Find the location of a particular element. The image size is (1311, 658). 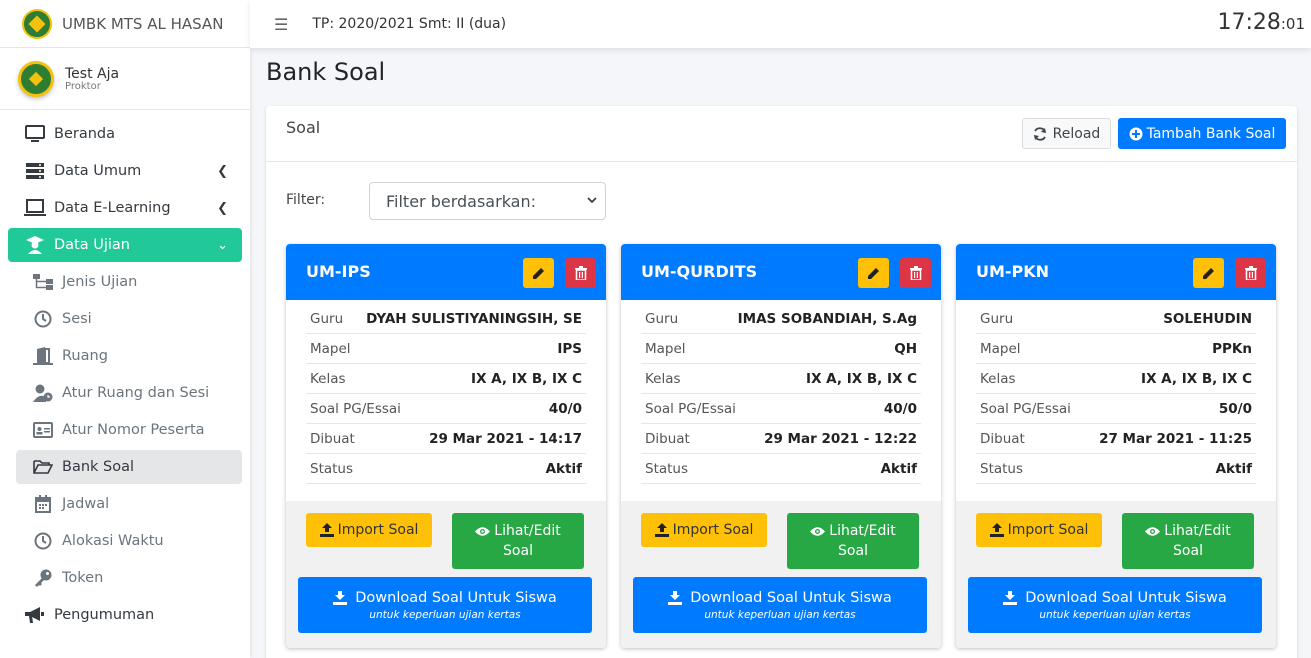

pencil-icon is located at coordinates (538, 273).